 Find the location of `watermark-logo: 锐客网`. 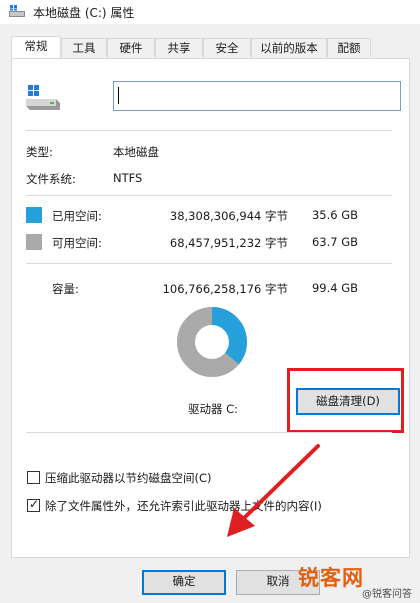

watermark-logo: 锐客网 is located at coordinates (331, 578).